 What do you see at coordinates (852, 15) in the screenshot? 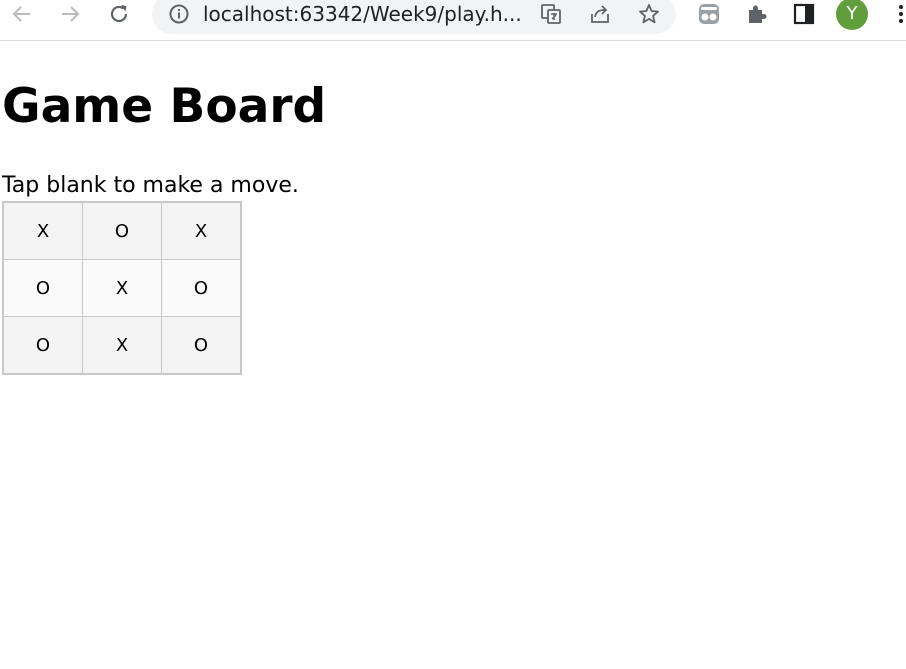
I see `profile-avatar: Y` at bounding box center [852, 15].